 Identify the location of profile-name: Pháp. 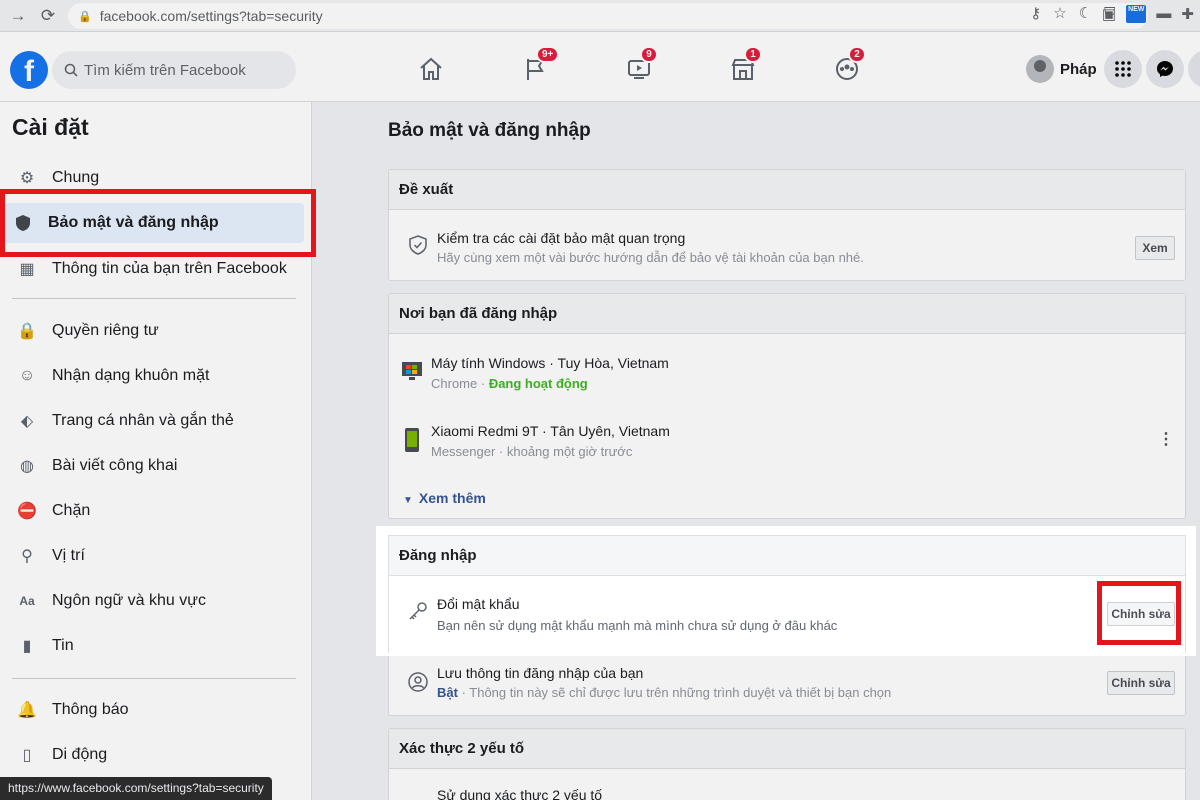
(1078, 69).